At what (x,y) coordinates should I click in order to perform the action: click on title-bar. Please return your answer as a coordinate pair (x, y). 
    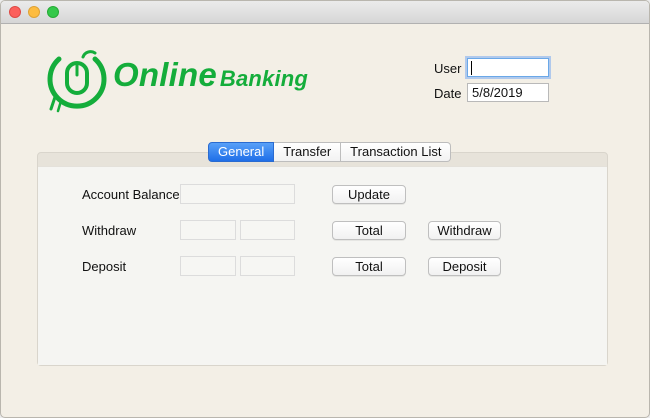
    Looking at the image, I should click on (325, 12).